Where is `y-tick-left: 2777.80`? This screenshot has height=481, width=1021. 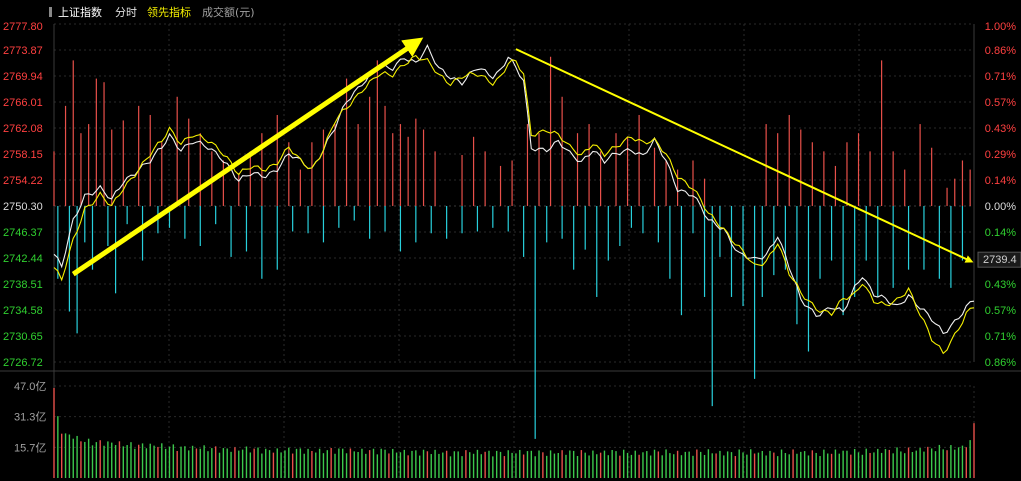
y-tick-left: 2777.80 is located at coordinates (23, 27).